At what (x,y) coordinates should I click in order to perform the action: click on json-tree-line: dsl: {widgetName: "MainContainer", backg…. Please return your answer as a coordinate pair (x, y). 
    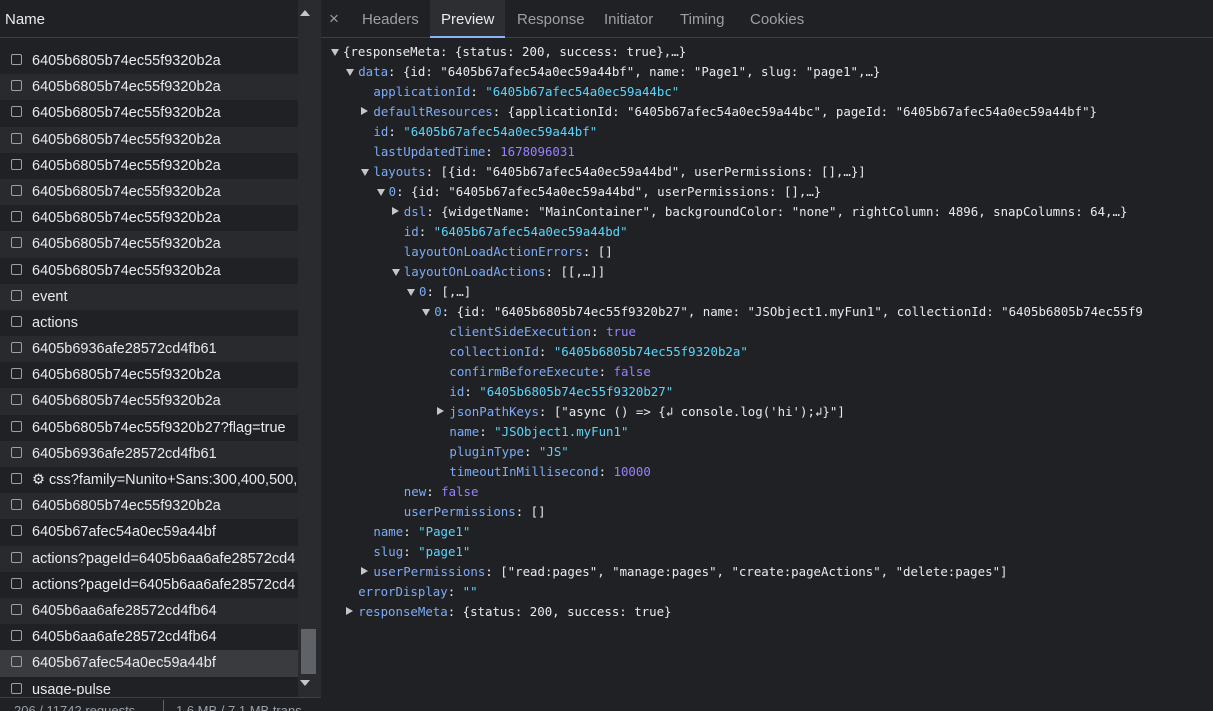
    Looking at the image, I should click on (759, 212).